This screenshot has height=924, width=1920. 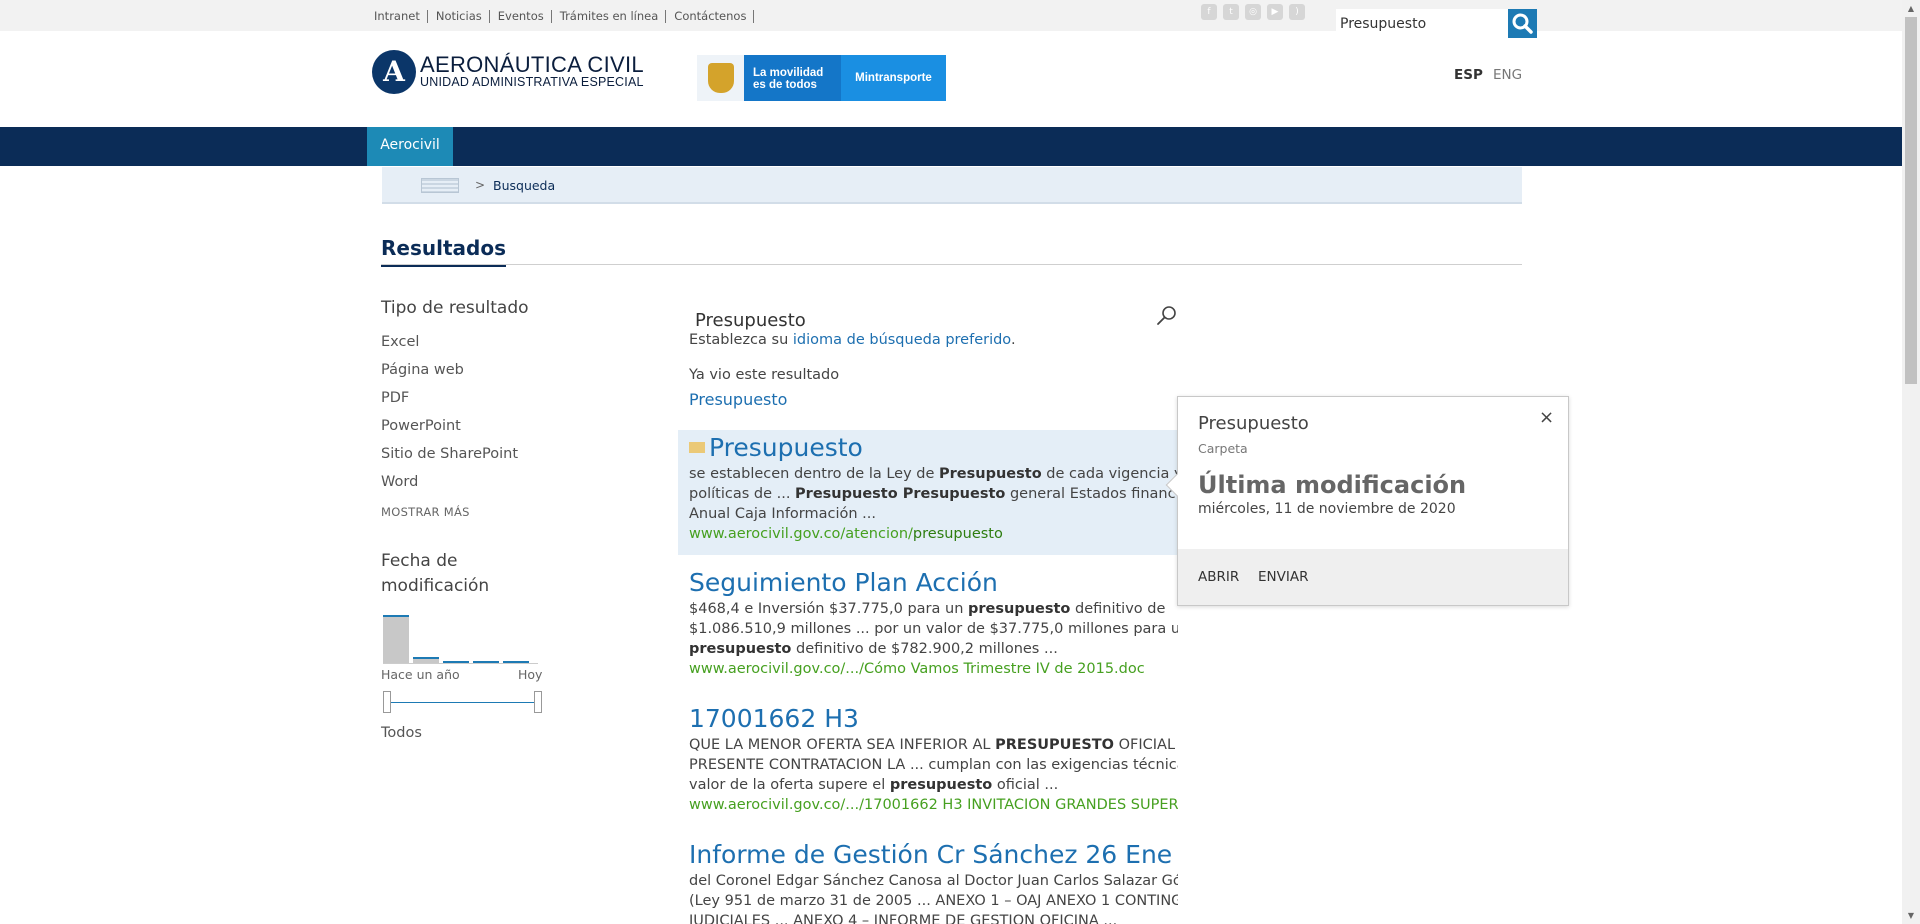 I want to click on government-banner: La movilidad es de todos Mintransporte, so click(x=821, y=78).